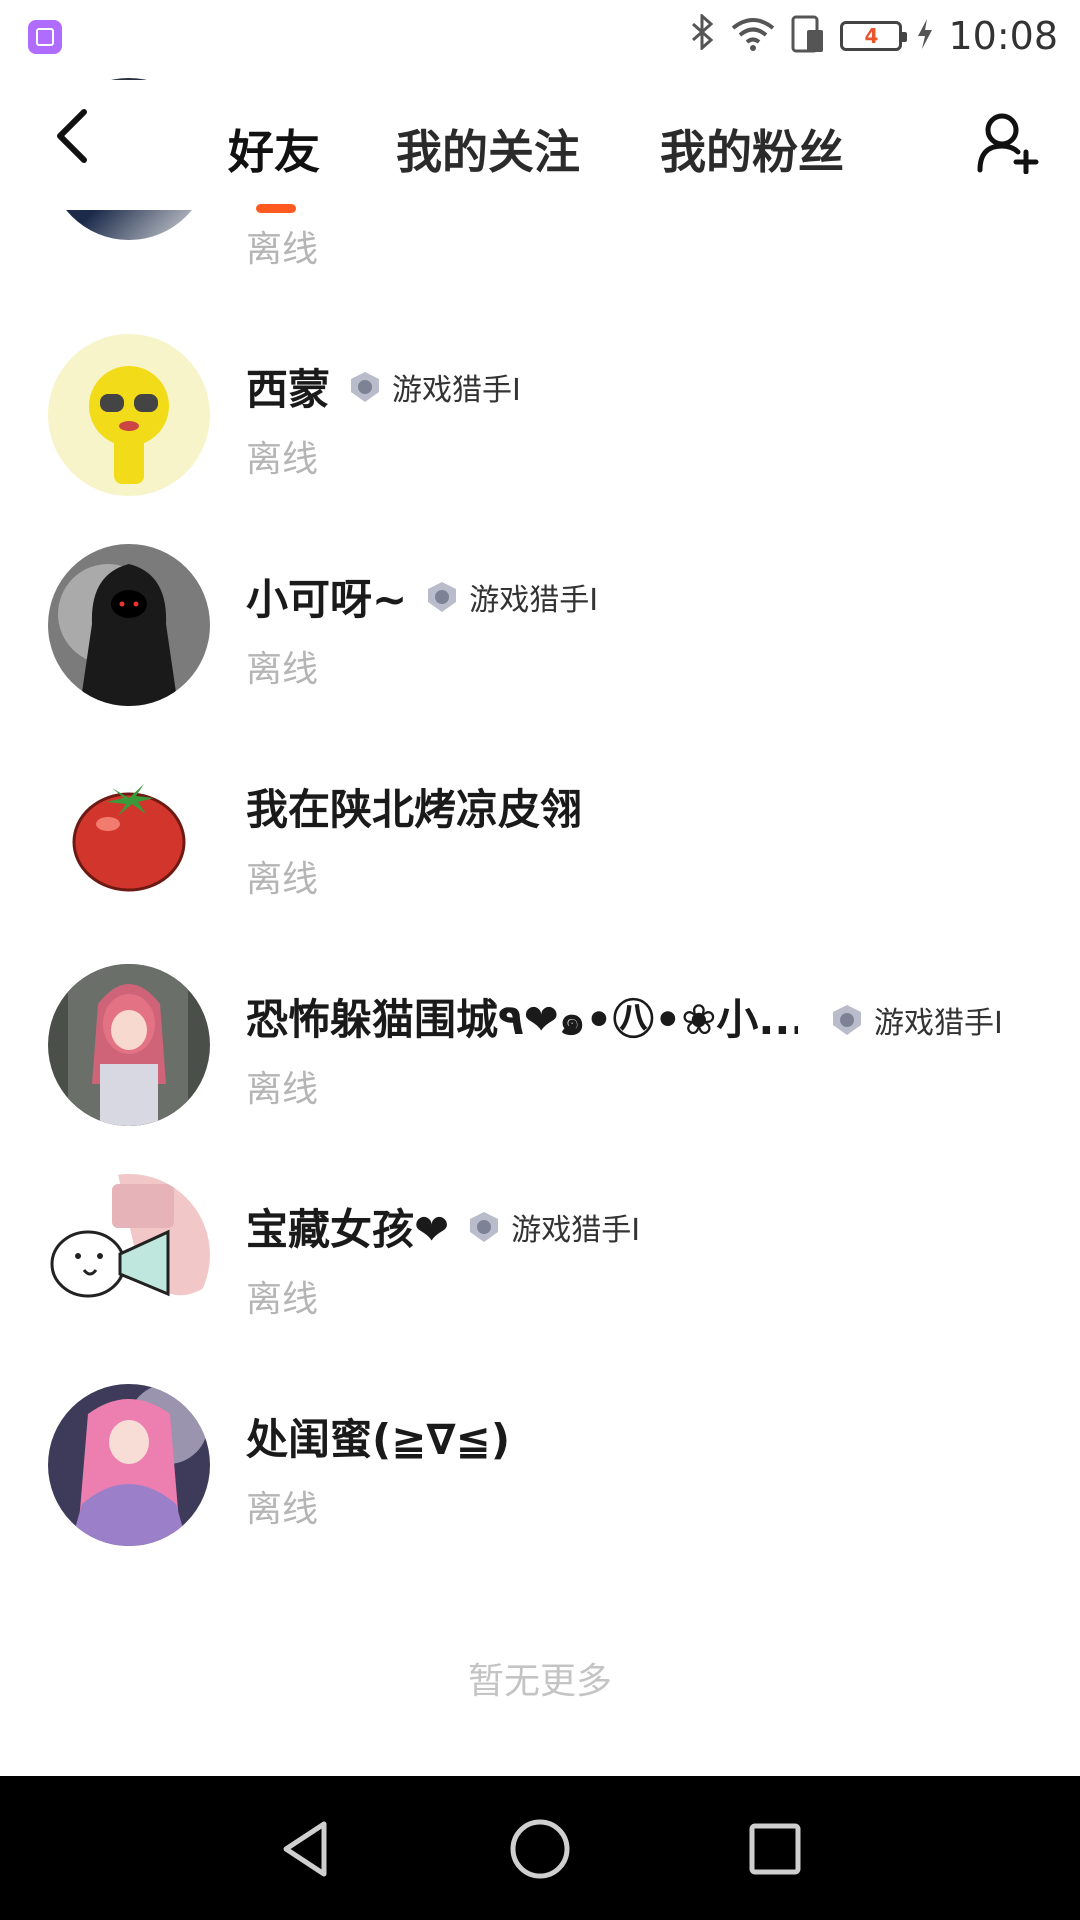  I want to click on battery-level: 4, so click(871, 36).